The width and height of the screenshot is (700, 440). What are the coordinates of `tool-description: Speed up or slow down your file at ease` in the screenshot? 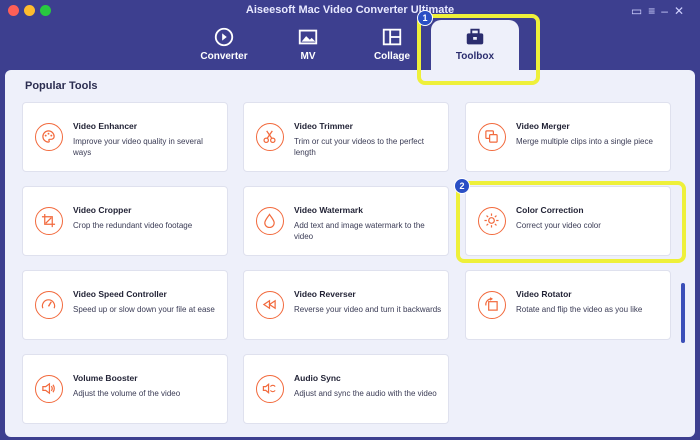 It's located at (144, 309).